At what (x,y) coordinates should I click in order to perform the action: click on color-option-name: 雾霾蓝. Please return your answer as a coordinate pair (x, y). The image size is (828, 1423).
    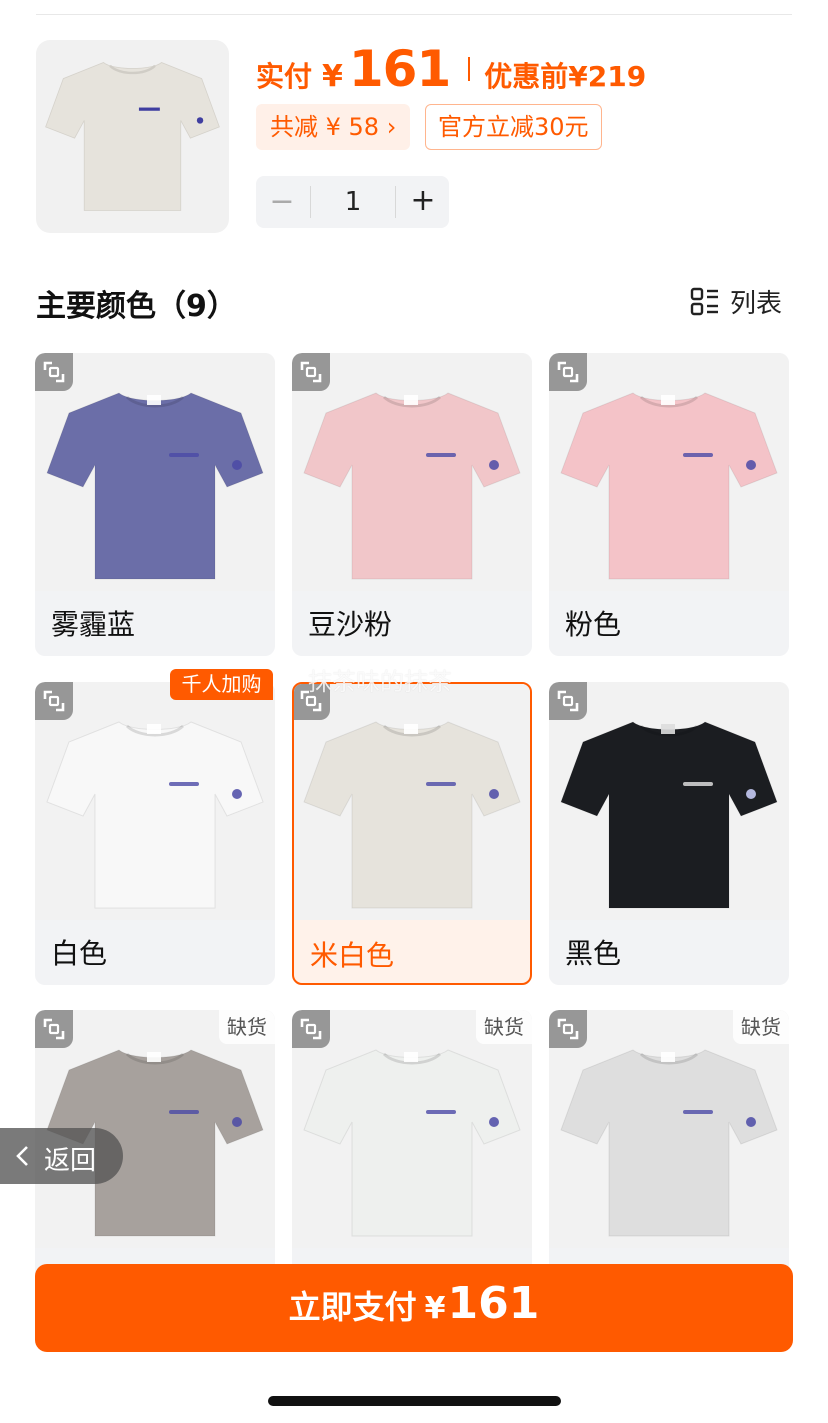
    Looking at the image, I should click on (93, 624).